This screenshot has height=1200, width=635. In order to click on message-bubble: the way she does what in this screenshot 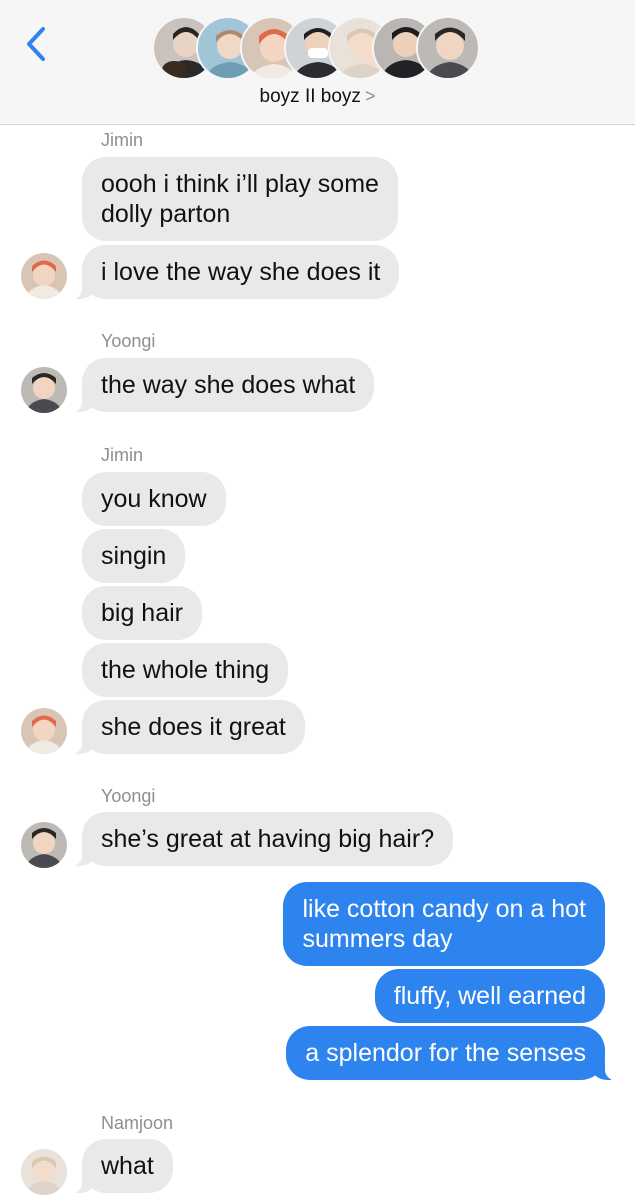, I will do `click(223, 385)`.